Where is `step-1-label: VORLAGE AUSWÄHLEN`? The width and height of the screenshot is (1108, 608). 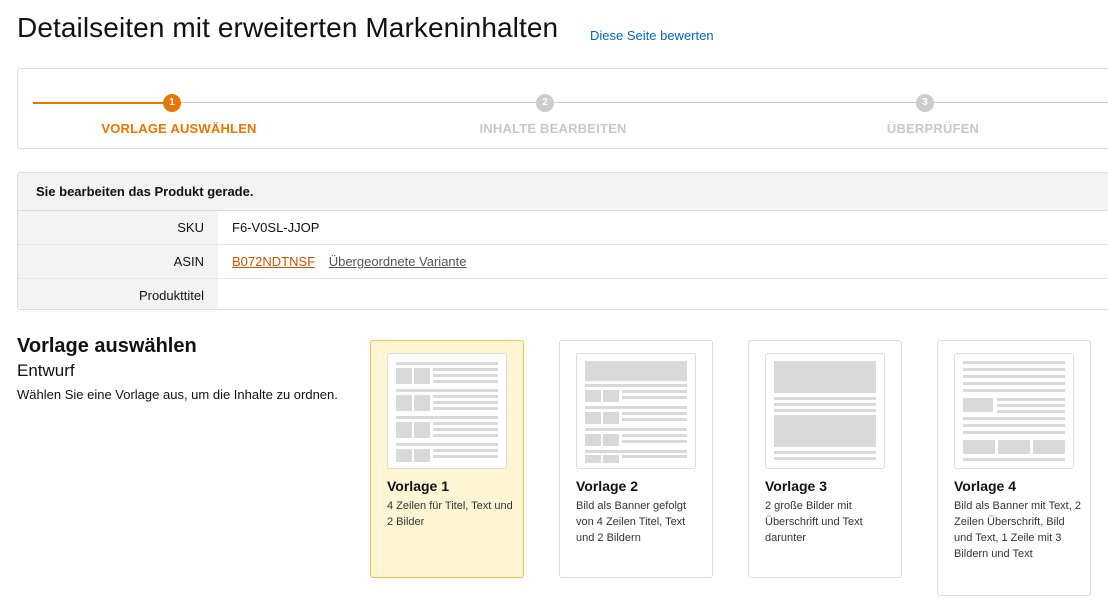 step-1-label: VORLAGE AUSWÄHLEN is located at coordinates (179, 128).